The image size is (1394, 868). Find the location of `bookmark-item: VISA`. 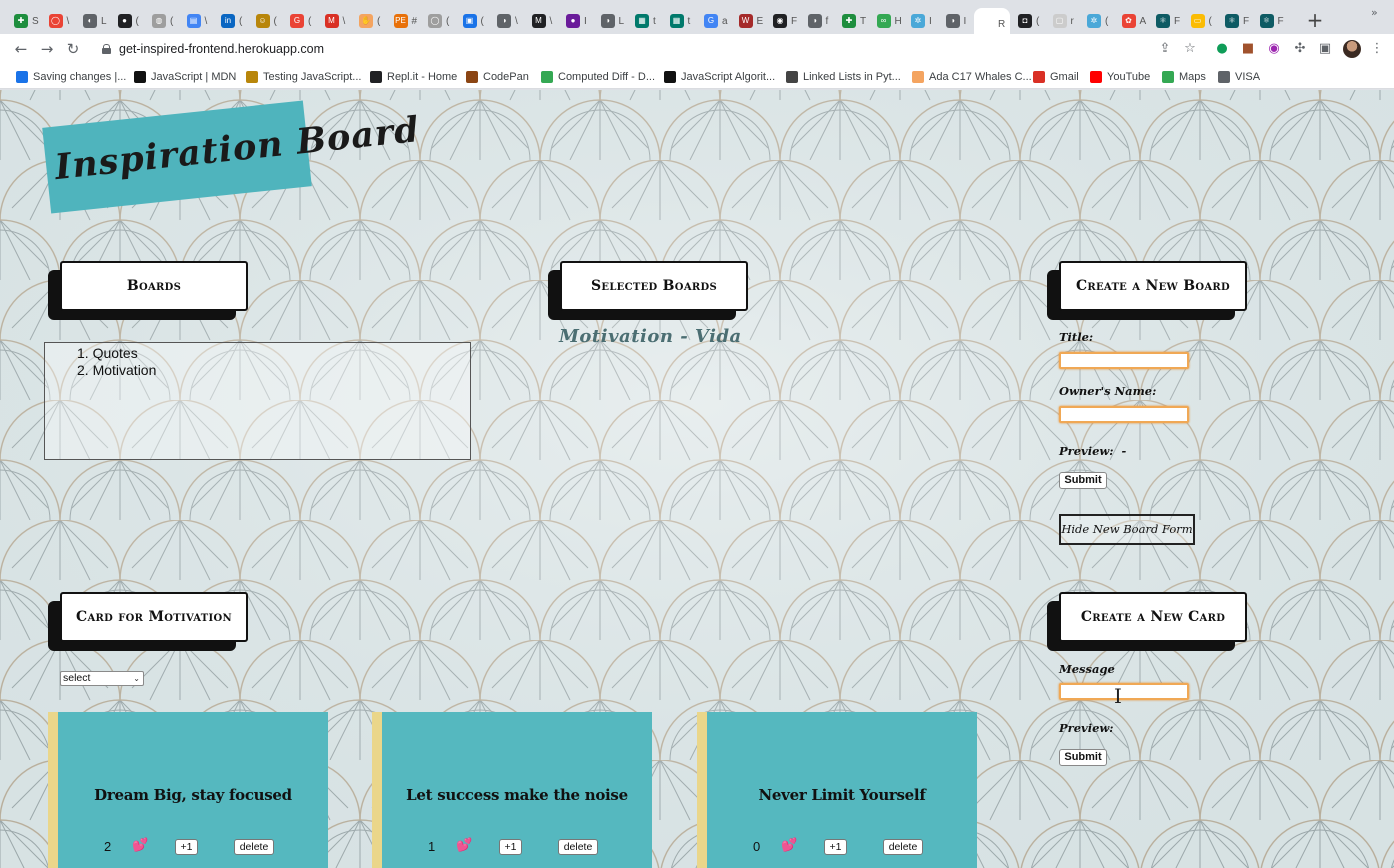

bookmark-item: VISA is located at coordinates (1239, 76).